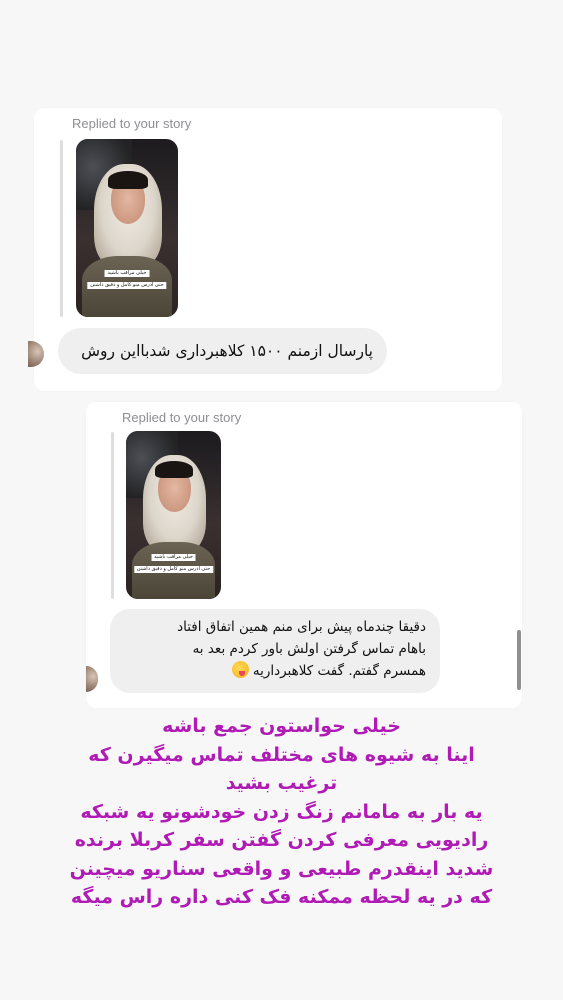 The image size is (563, 1000). What do you see at coordinates (281, 754) in the screenshot?
I see `note-line: اینا به شیوه های مختلف تماس میگیرن که` at bounding box center [281, 754].